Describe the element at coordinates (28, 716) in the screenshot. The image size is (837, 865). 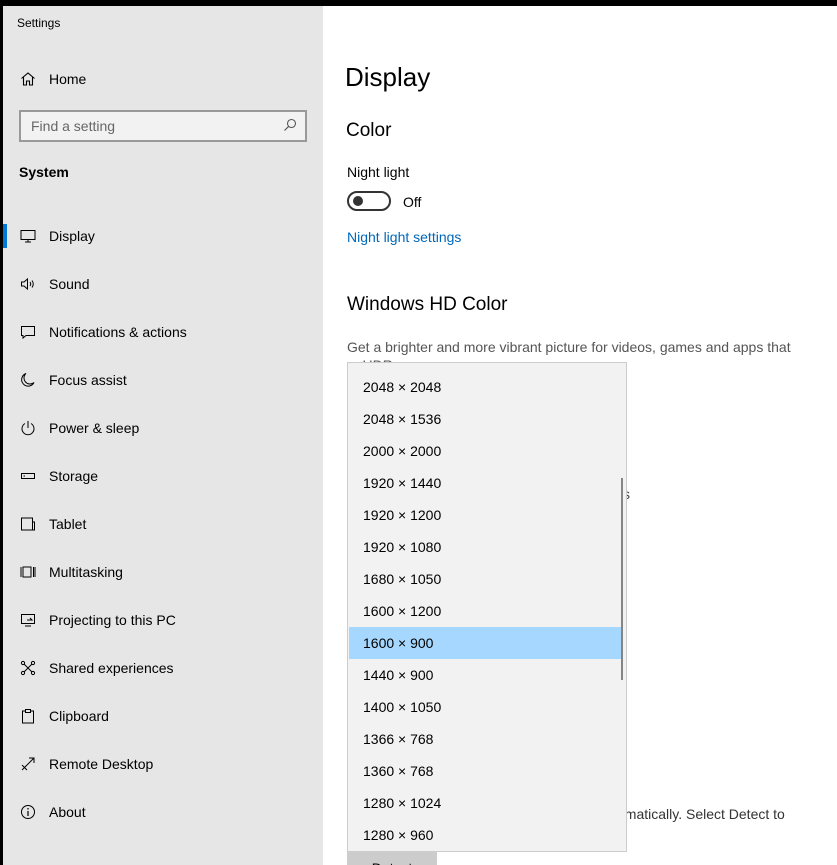
I see `clipboard-icon` at that location.